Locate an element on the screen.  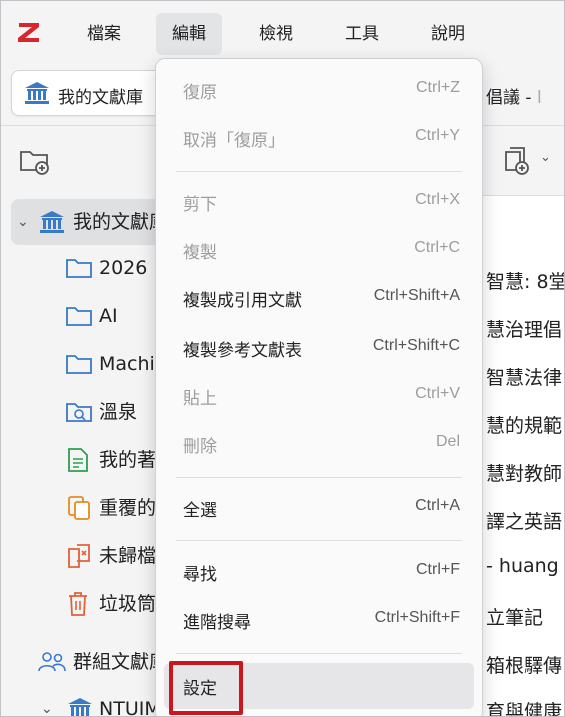
menu-item-shortcut: Ctrl+A is located at coordinates (437, 505).